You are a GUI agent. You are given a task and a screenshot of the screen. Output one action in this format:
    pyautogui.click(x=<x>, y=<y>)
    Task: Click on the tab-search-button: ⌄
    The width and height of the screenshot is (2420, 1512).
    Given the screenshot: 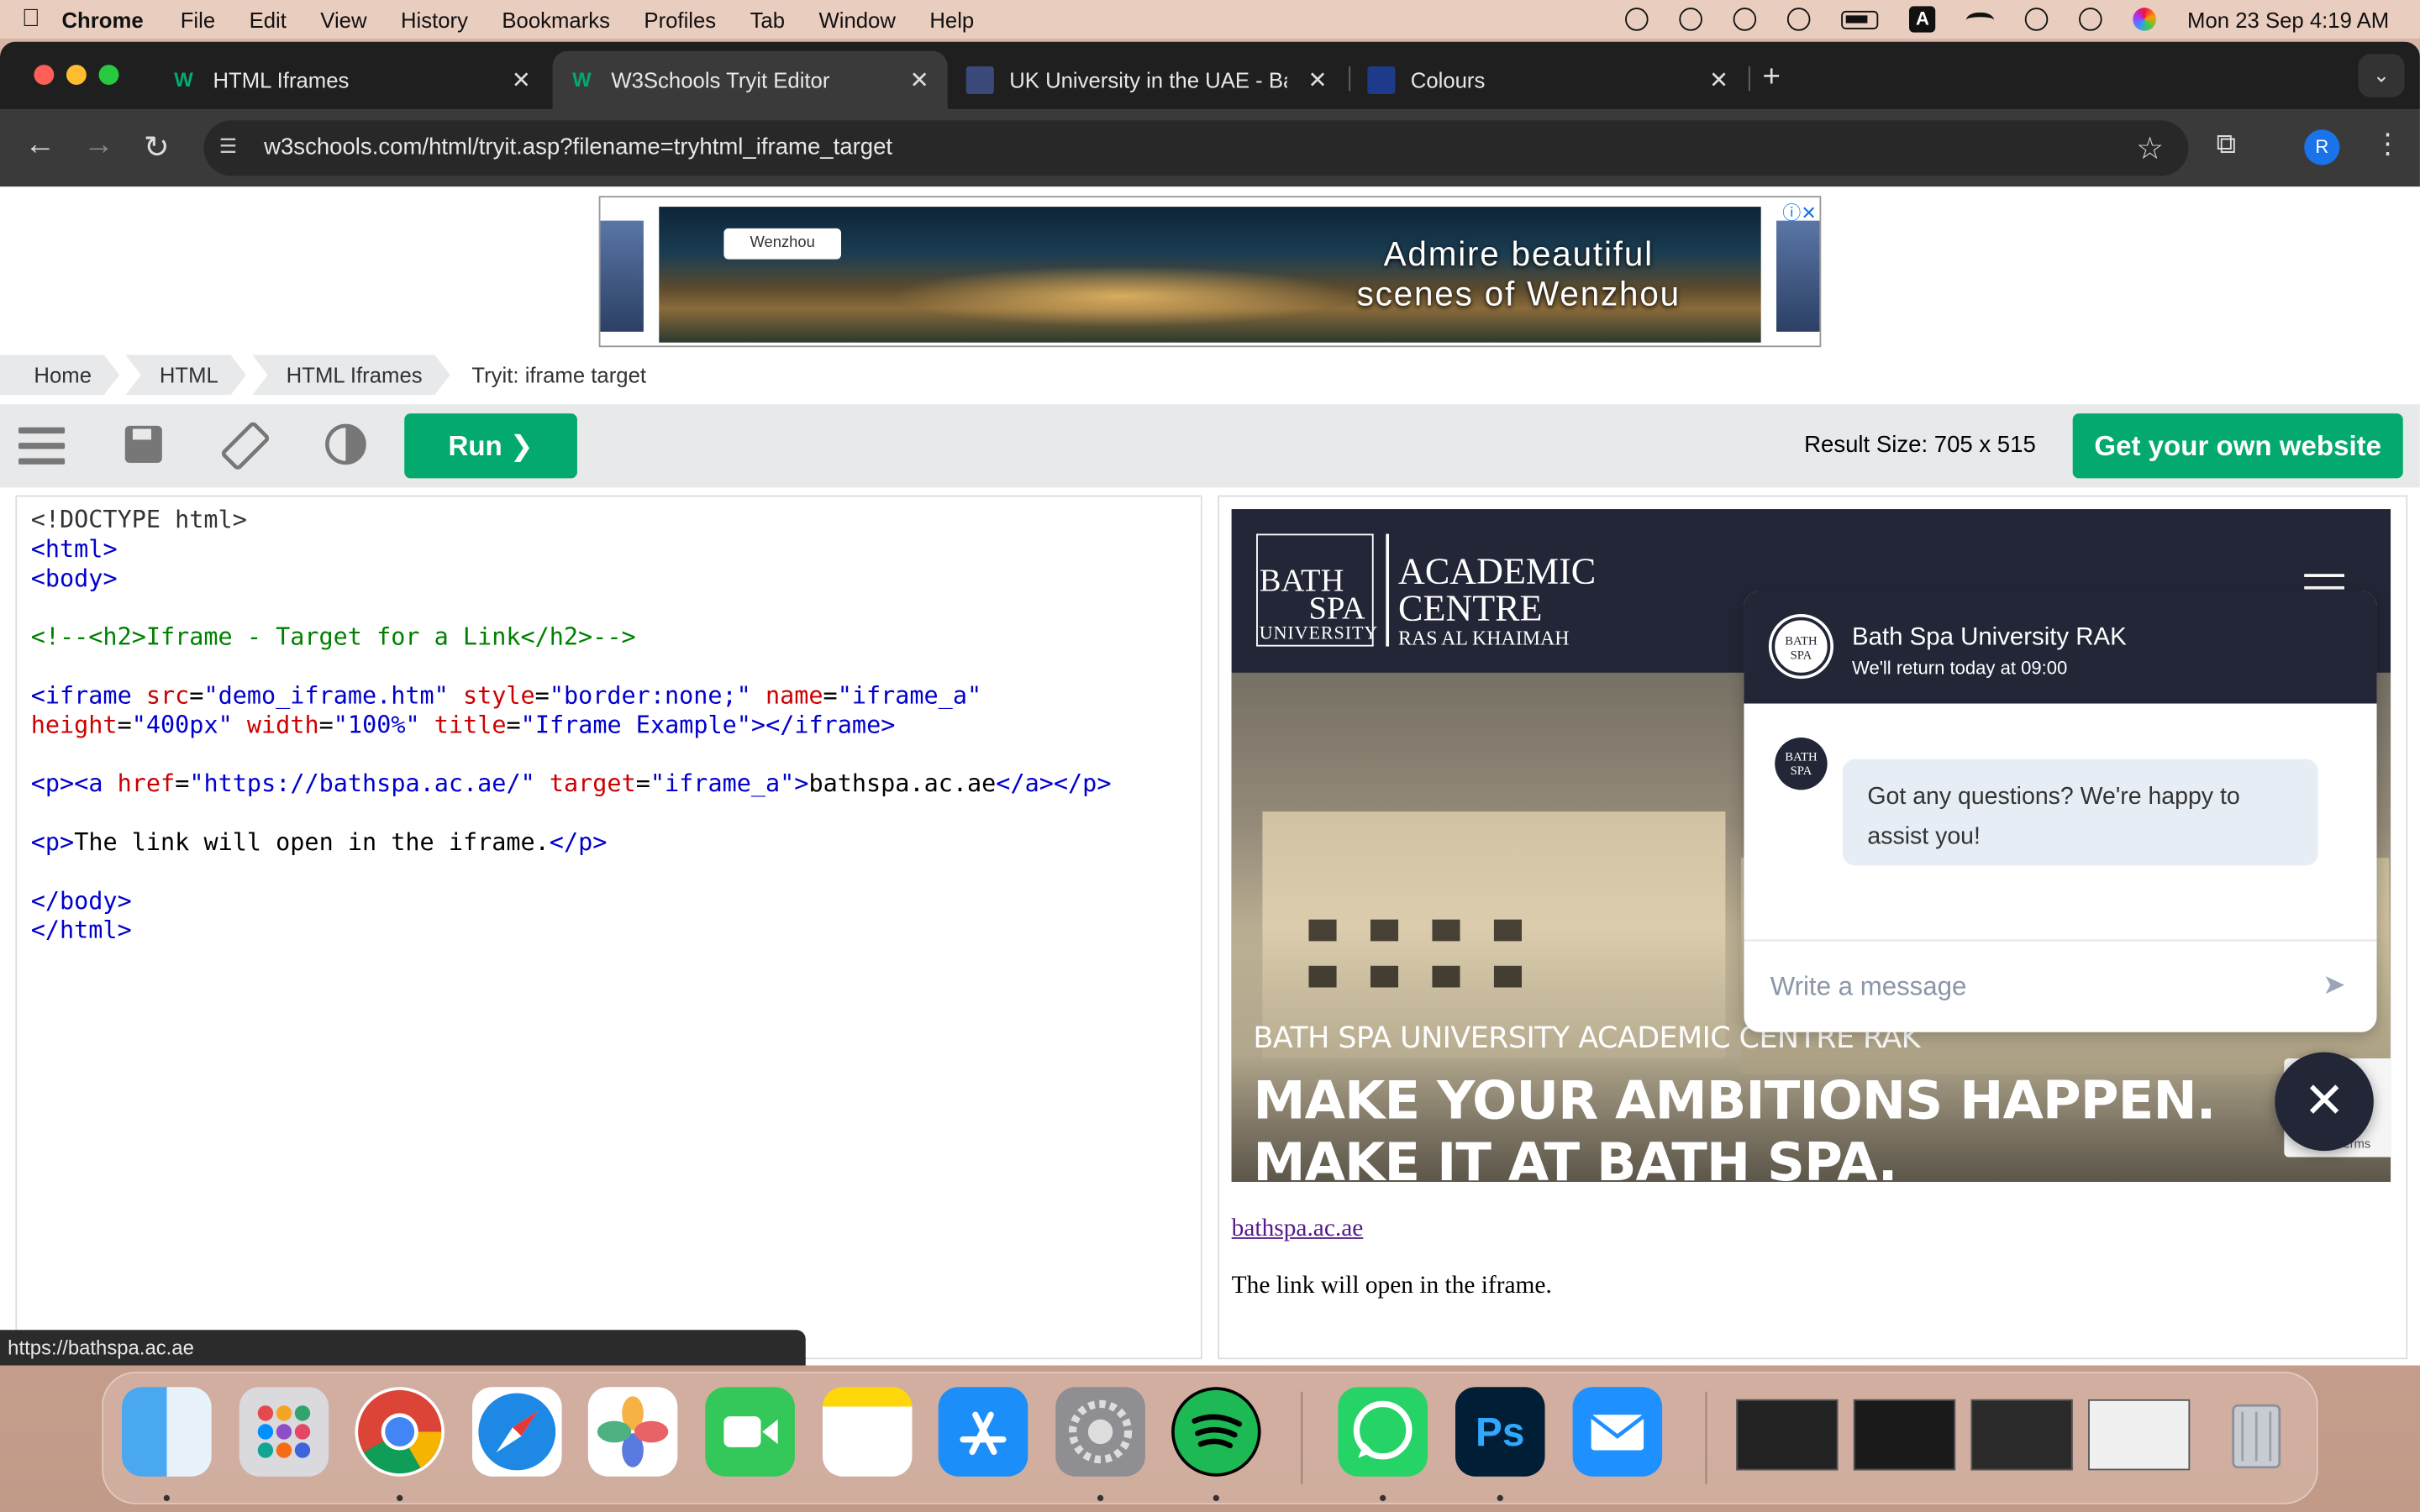 What is the action you would take?
    pyautogui.click(x=2382, y=75)
    